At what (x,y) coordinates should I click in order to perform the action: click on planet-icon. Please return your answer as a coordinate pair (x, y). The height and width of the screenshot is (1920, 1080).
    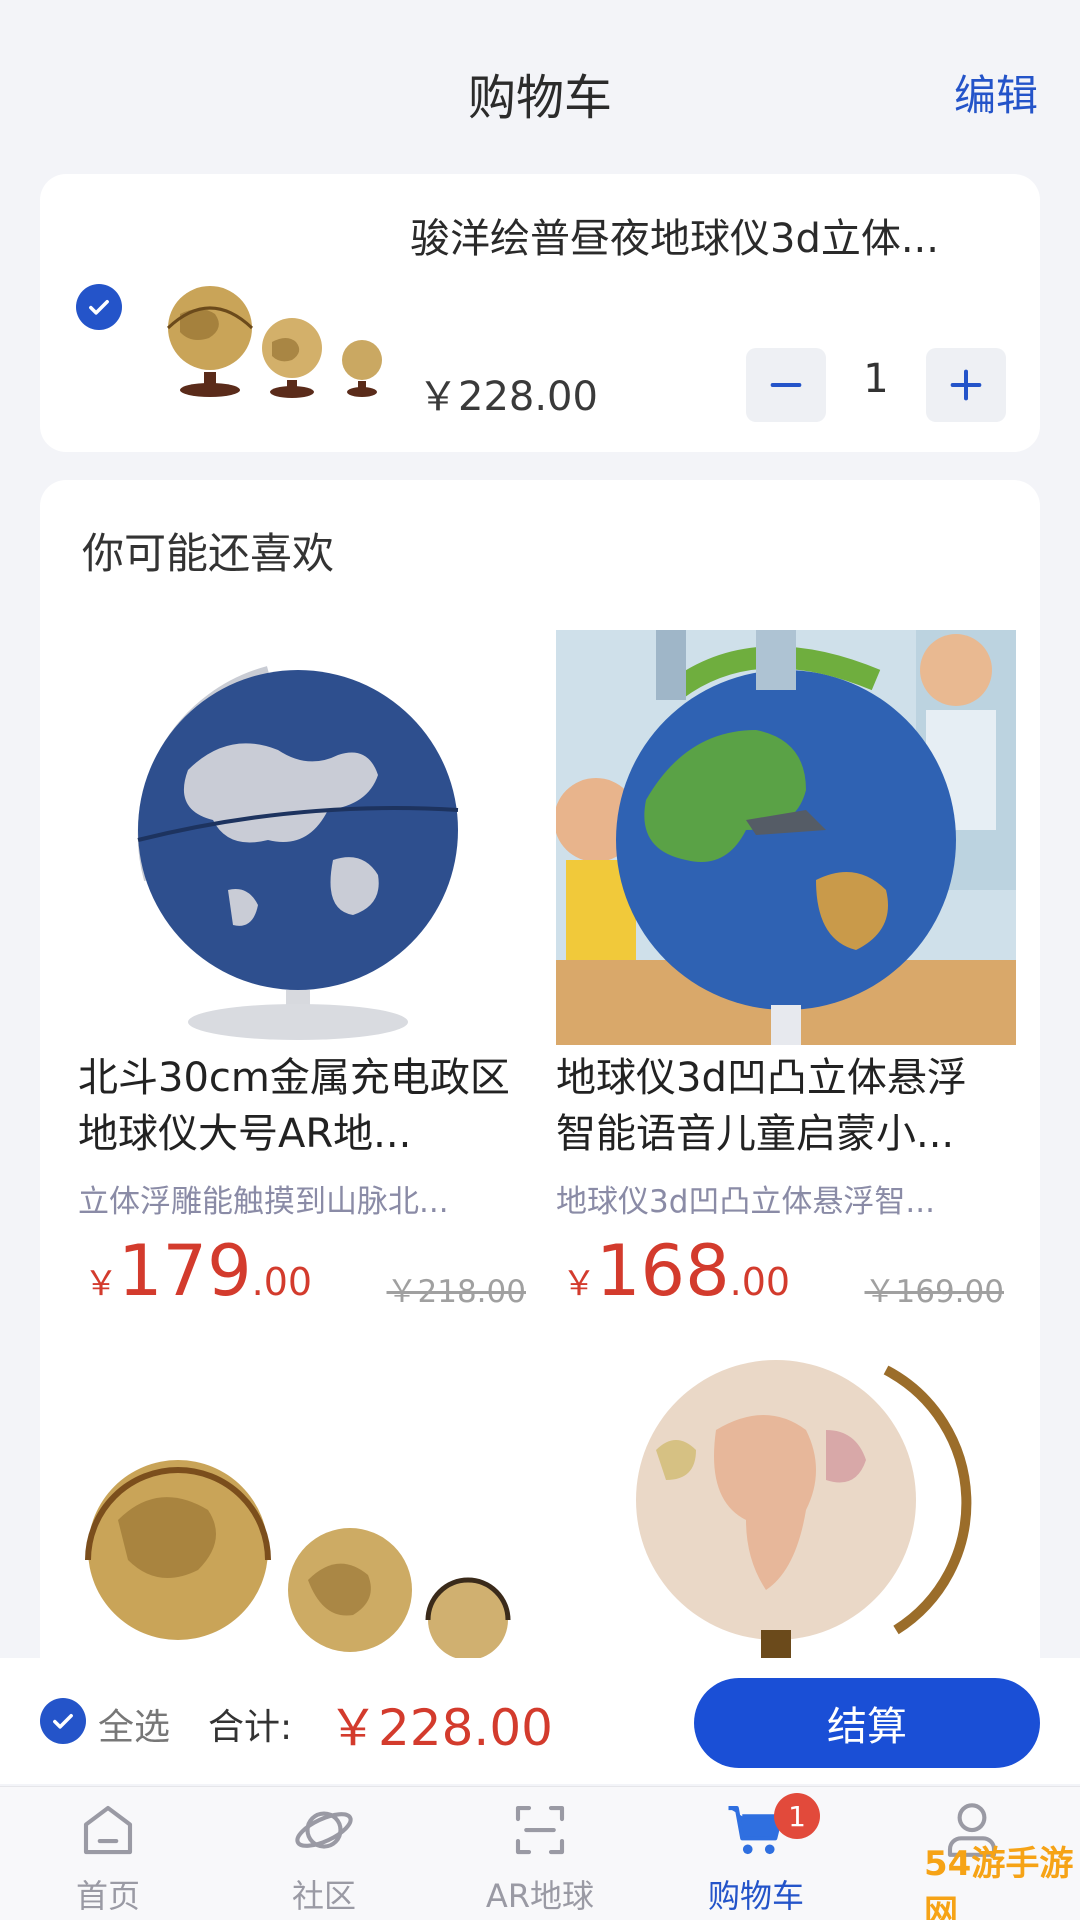
    Looking at the image, I should click on (324, 1830).